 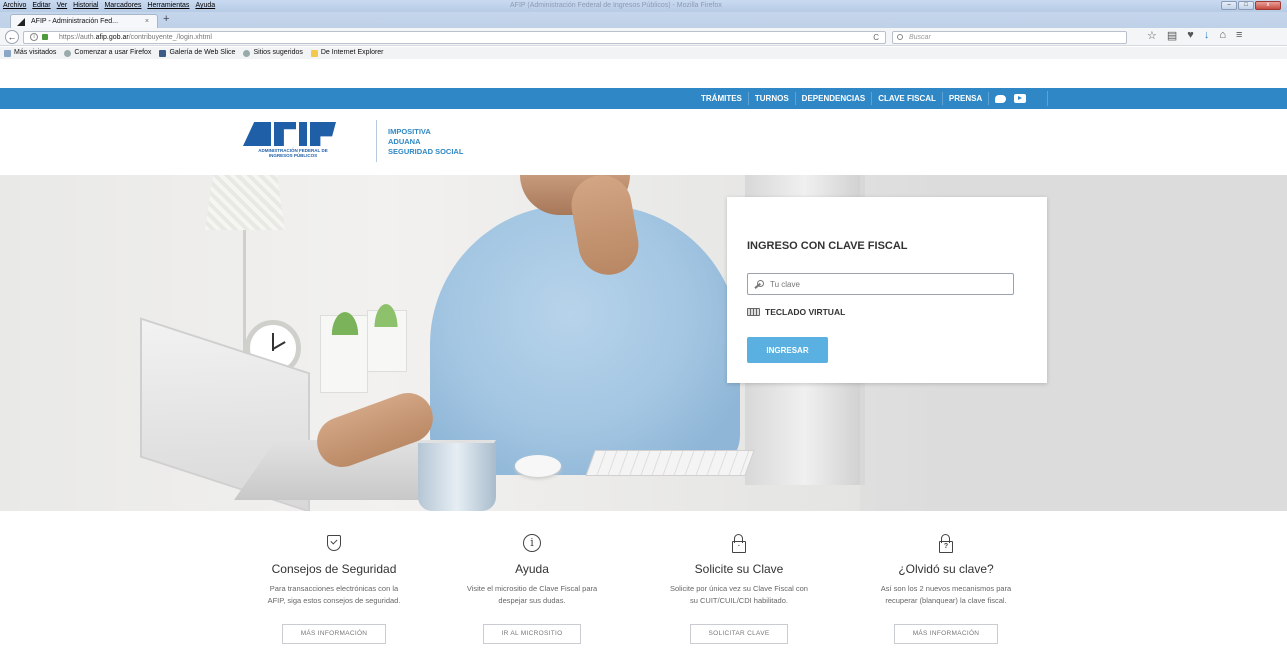 What do you see at coordinates (946, 569) in the screenshot?
I see `feature-title: ¿Olvidó su clave?` at bounding box center [946, 569].